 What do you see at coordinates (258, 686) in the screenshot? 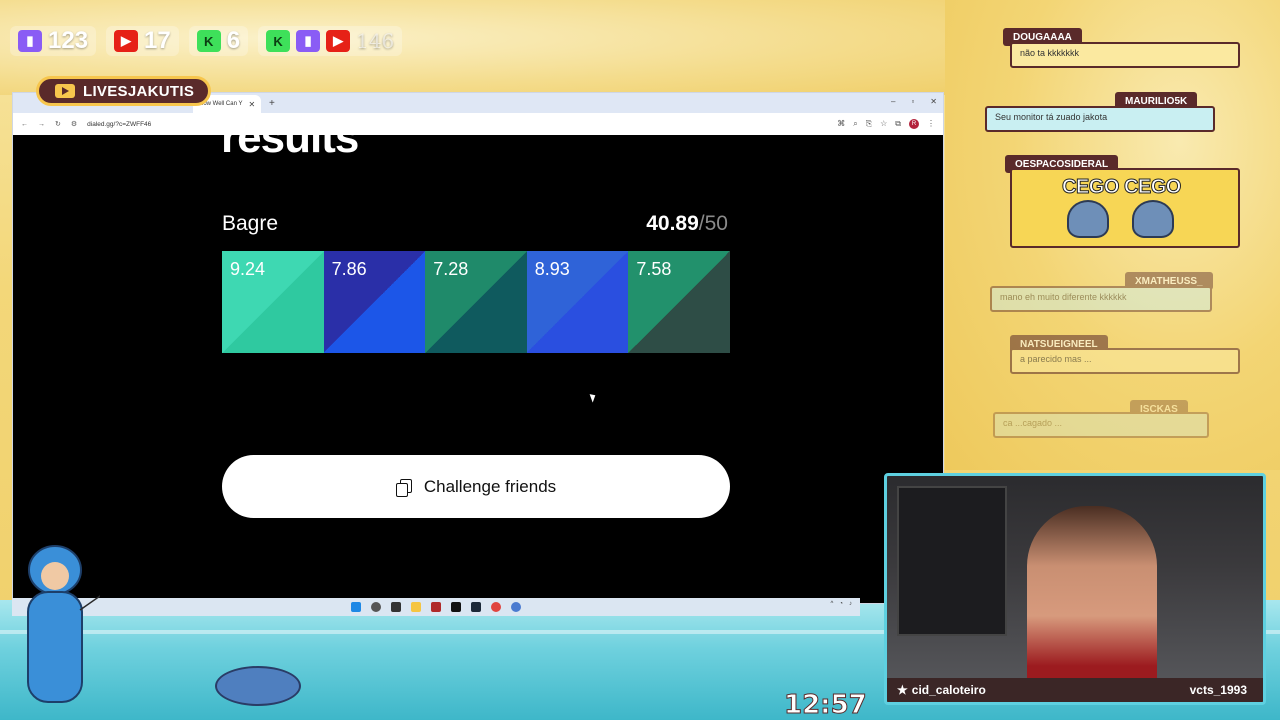
I see `fish-illustration` at bounding box center [258, 686].